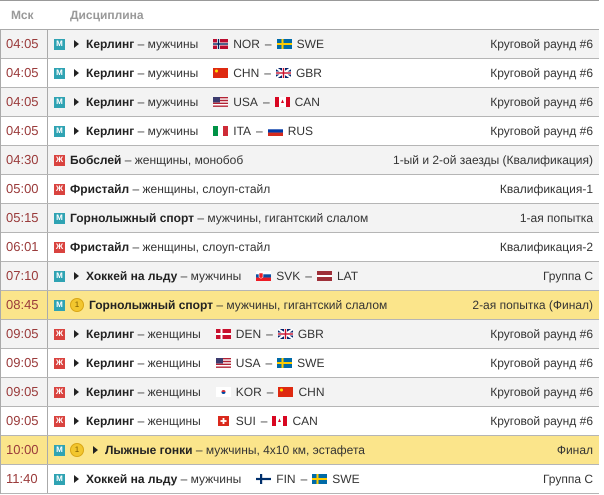 This screenshot has height=495, width=604. Describe the element at coordinates (300, 247) in the screenshot. I see `schedule-row: 06:01 Ж Фристайл – женщины, слоуп-стайл Квалификация-2` at that location.